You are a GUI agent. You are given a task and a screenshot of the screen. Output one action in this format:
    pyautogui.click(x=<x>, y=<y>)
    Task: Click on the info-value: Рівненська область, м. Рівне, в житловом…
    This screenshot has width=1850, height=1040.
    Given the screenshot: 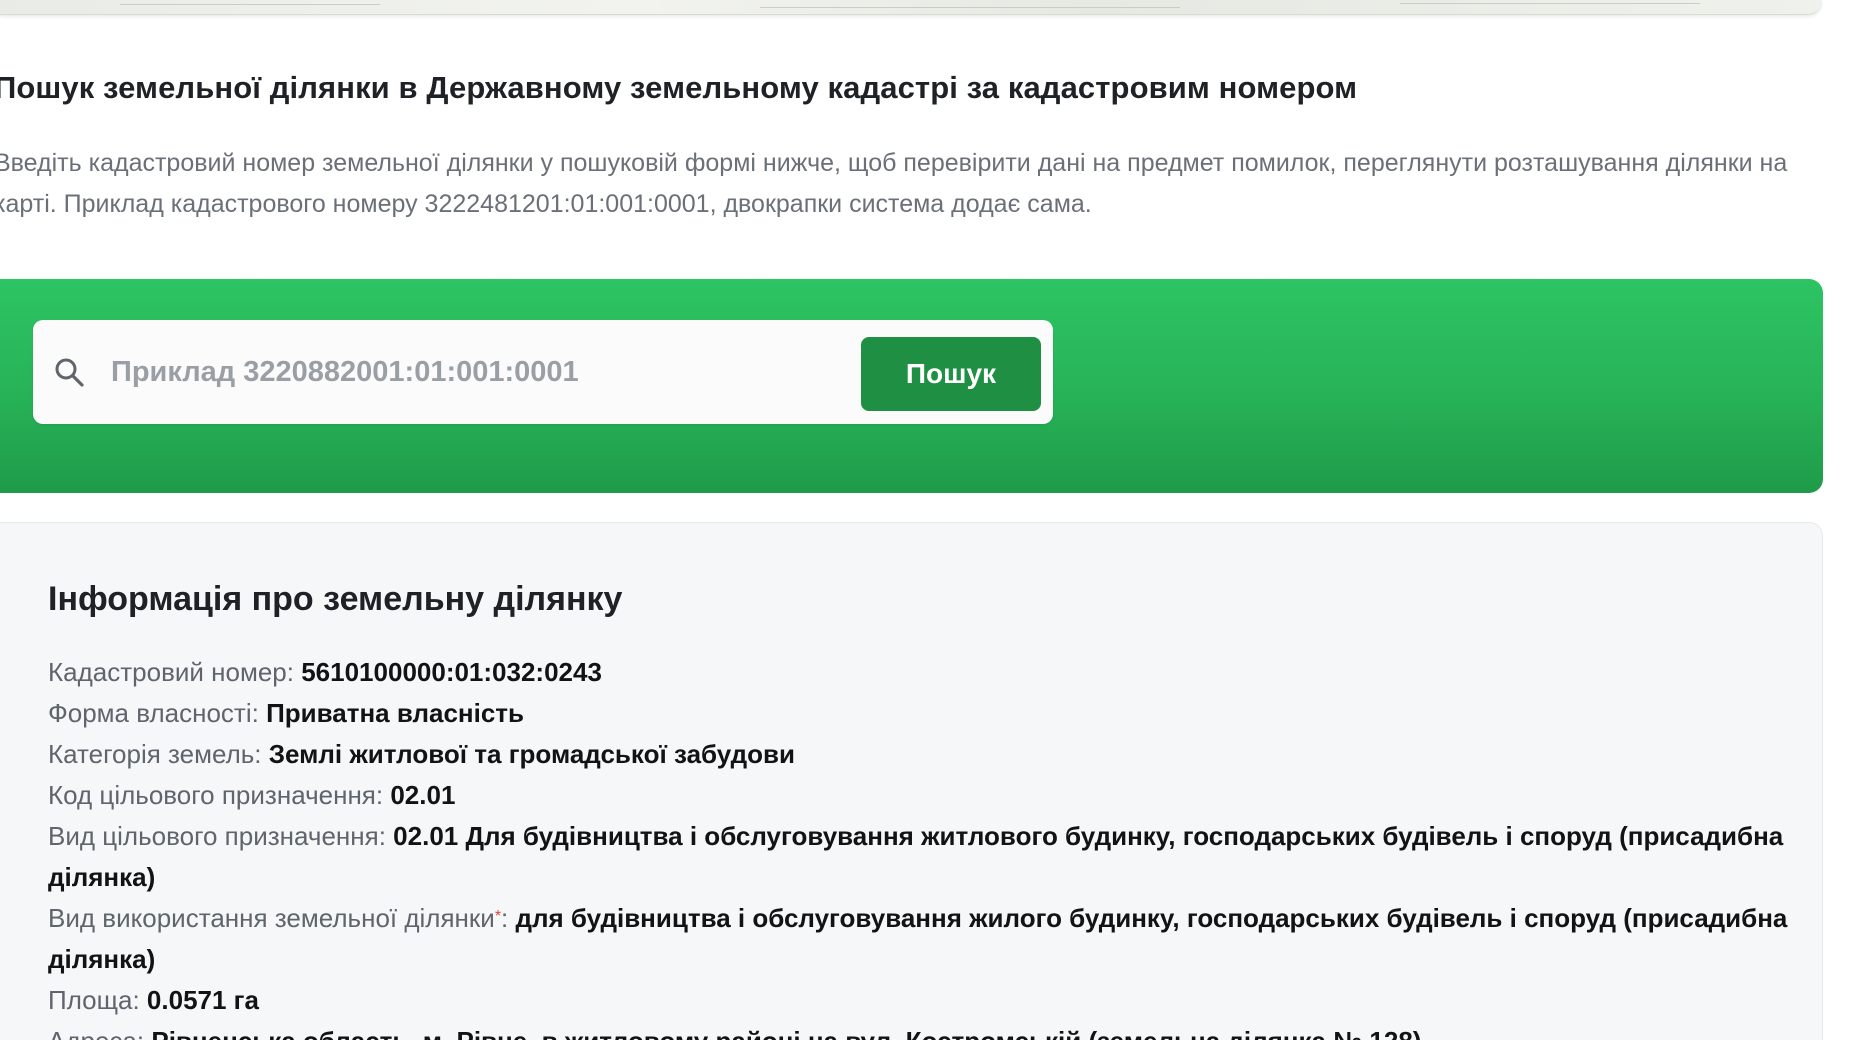 What is the action you would take?
    pyautogui.click(x=786, y=1033)
    